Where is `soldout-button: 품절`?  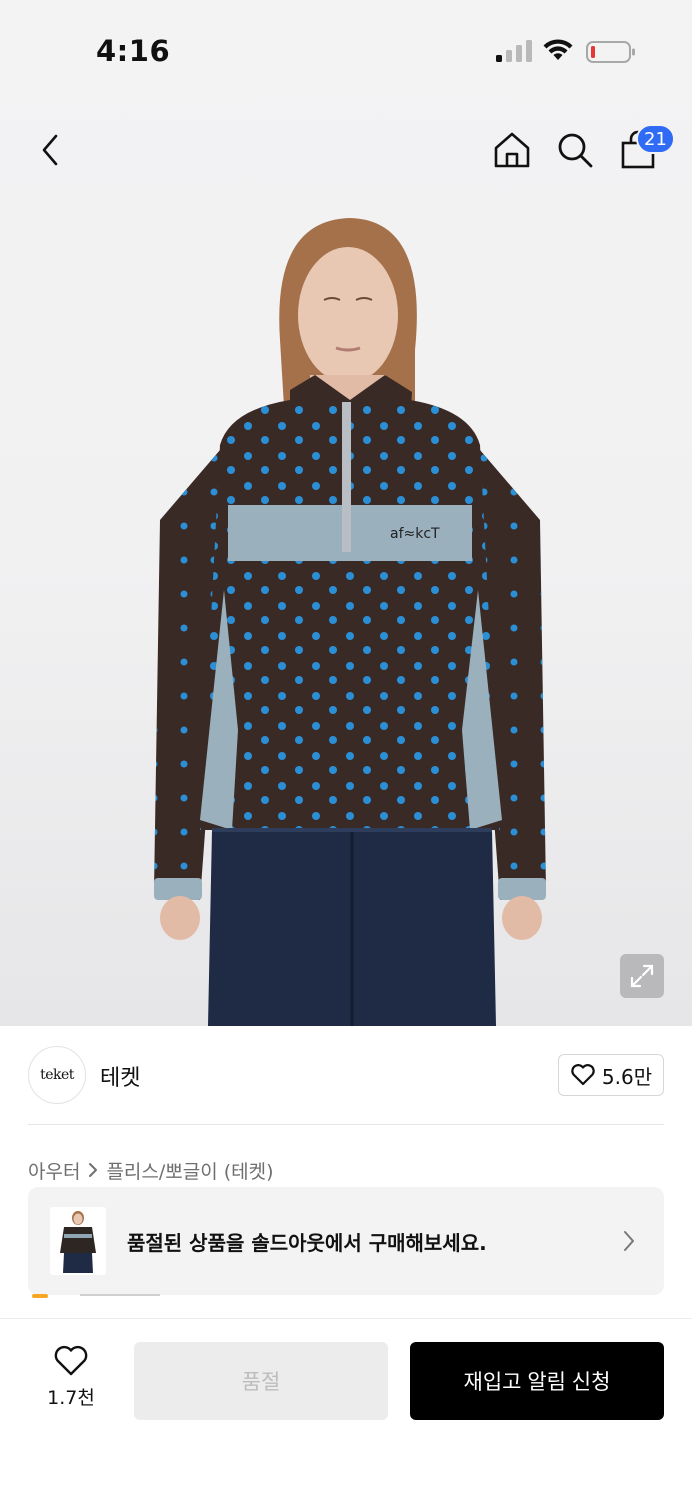
soldout-button: 품절 is located at coordinates (261, 1381).